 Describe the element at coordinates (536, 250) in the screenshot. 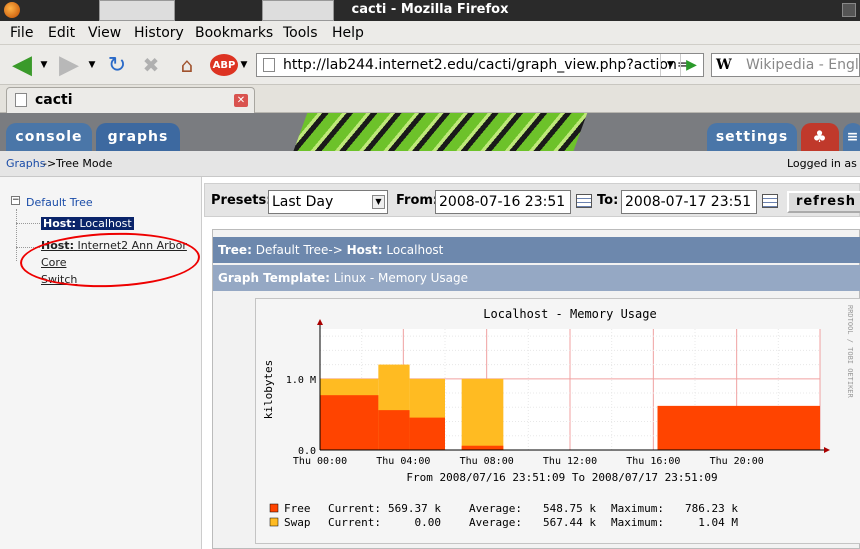

I see `tree-path-header: Tree: Default Tree-> Host: Localhost` at that location.